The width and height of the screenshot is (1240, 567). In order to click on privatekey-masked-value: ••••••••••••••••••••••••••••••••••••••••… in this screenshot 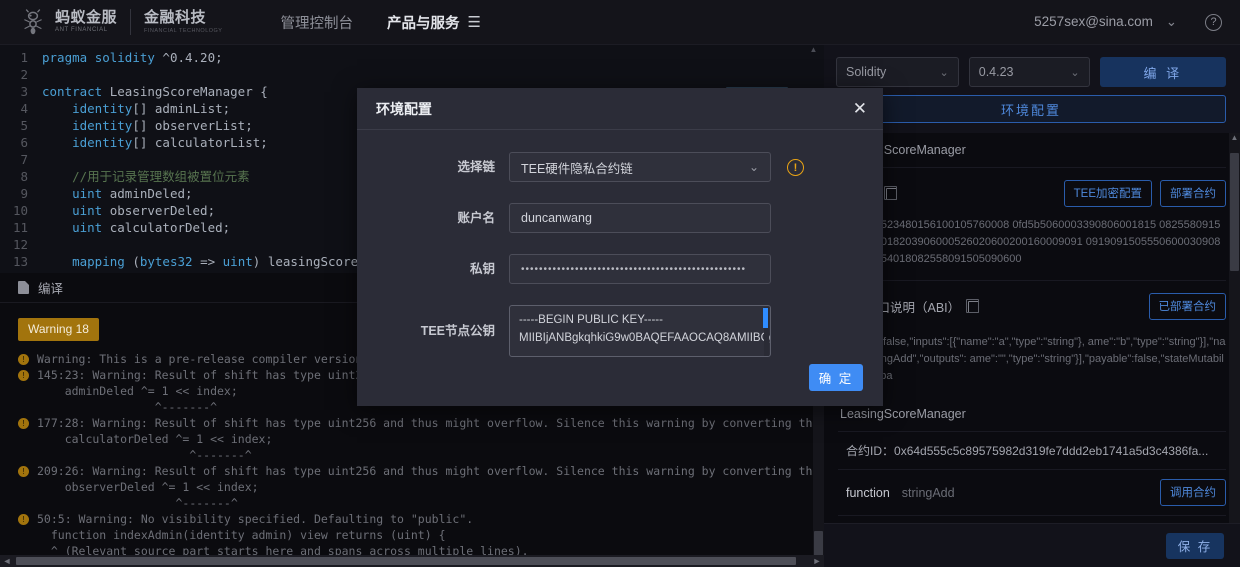, I will do `click(634, 269)`.